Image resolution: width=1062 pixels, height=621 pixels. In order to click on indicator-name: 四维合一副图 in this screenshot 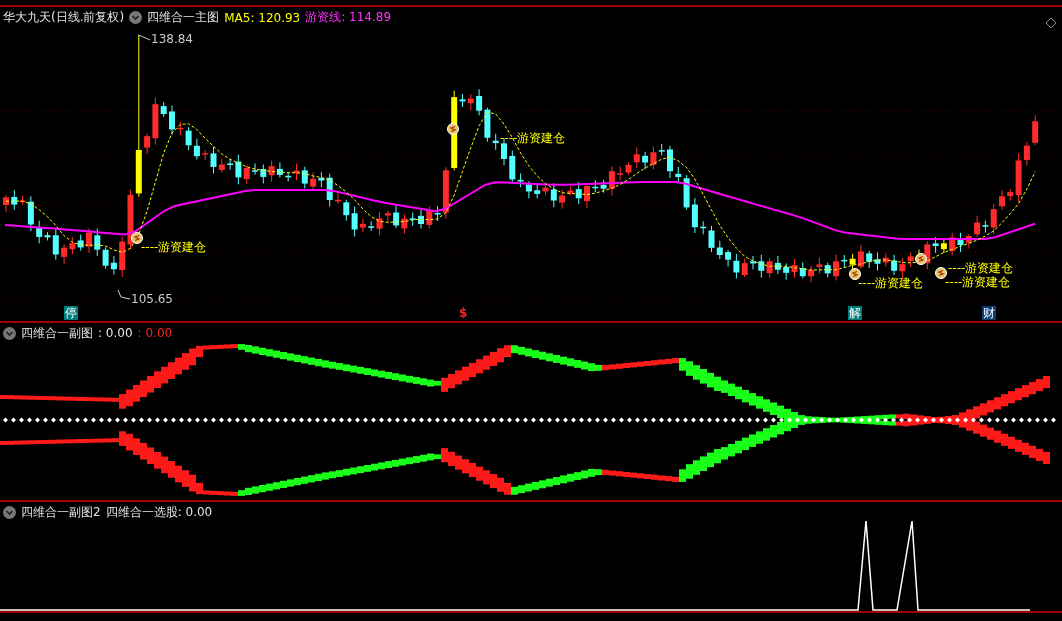, I will do `click(57, 333)`.